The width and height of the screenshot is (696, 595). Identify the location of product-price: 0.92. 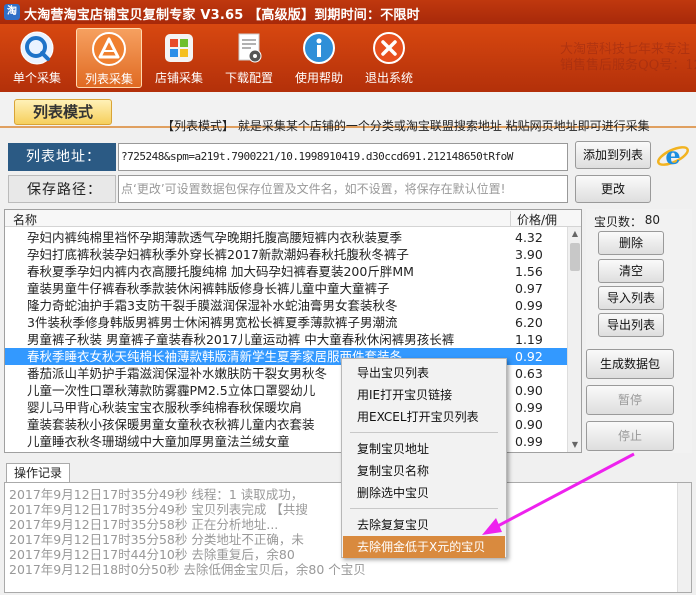
(529, 356).